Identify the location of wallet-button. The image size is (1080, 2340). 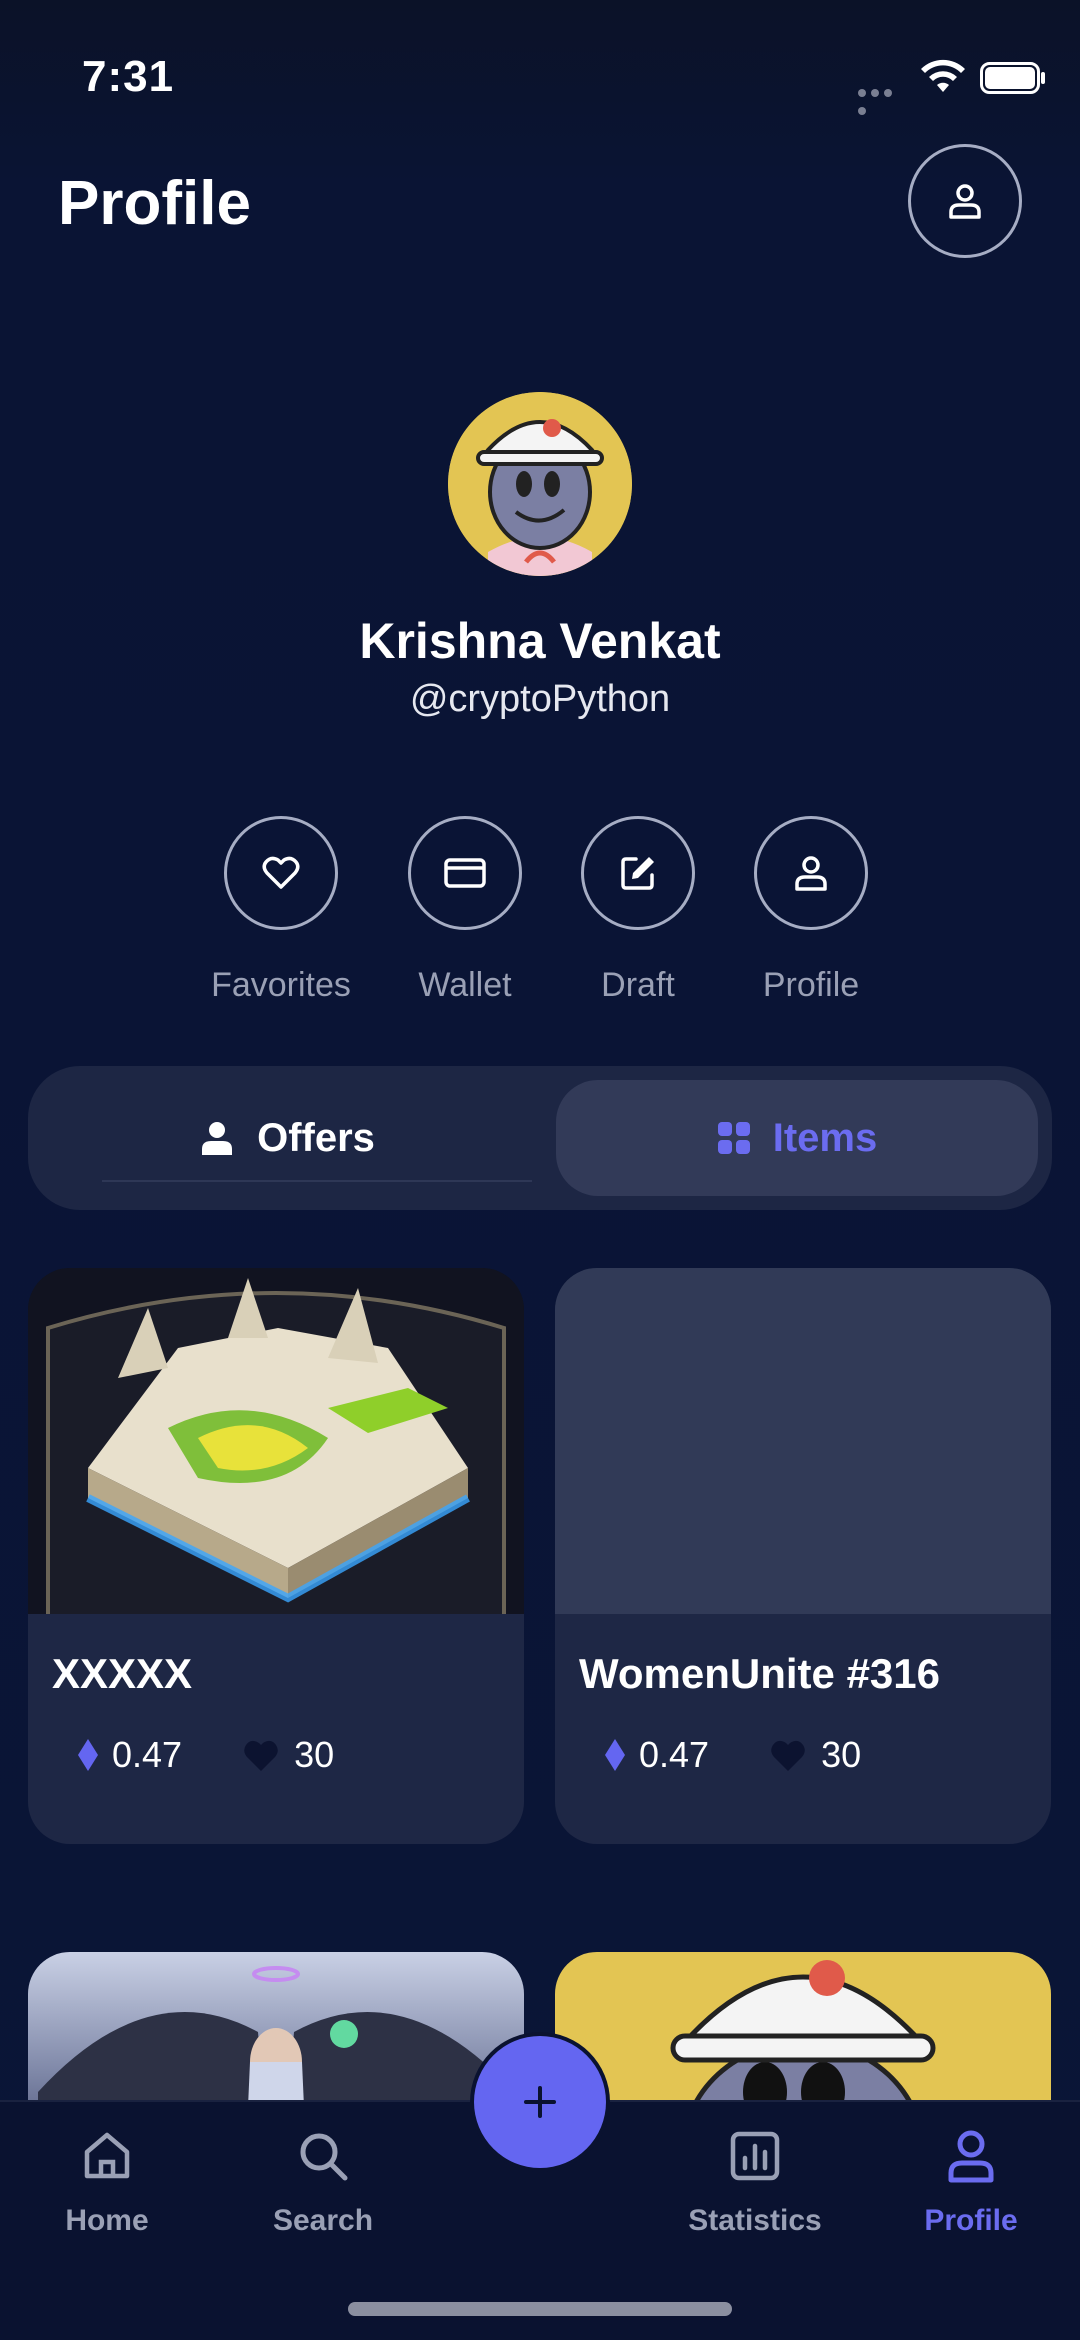
(465, 873).